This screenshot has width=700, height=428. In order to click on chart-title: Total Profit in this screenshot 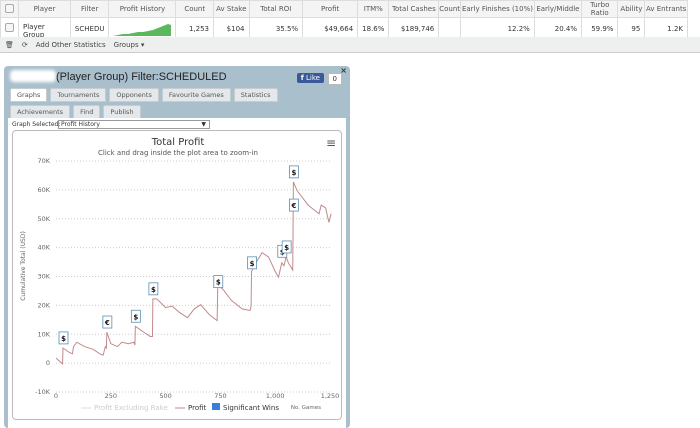, I will do `click(178, 142)`.